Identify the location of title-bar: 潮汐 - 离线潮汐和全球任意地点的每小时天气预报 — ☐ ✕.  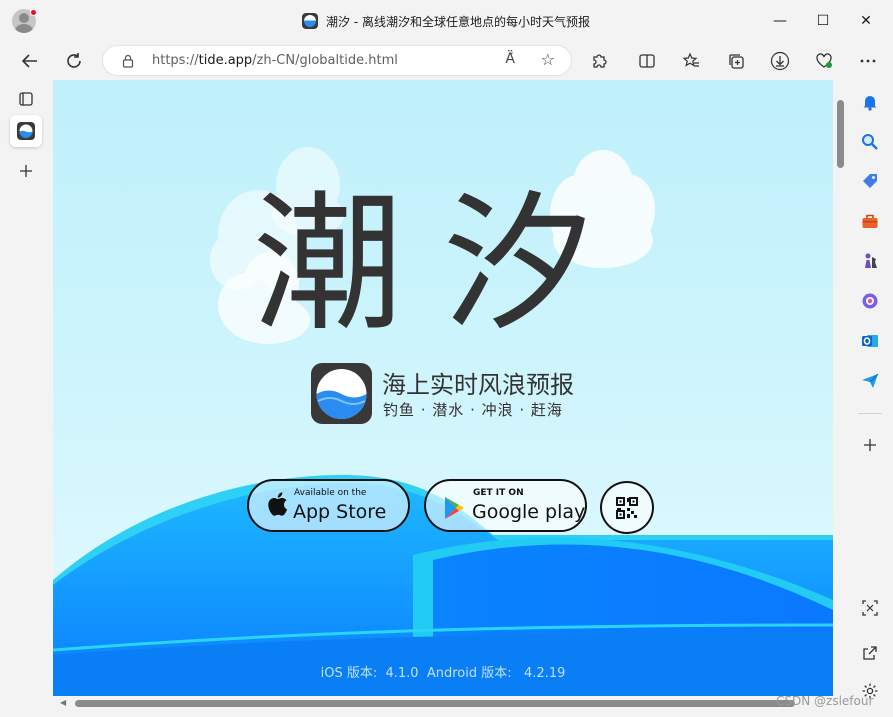
(446, 21).